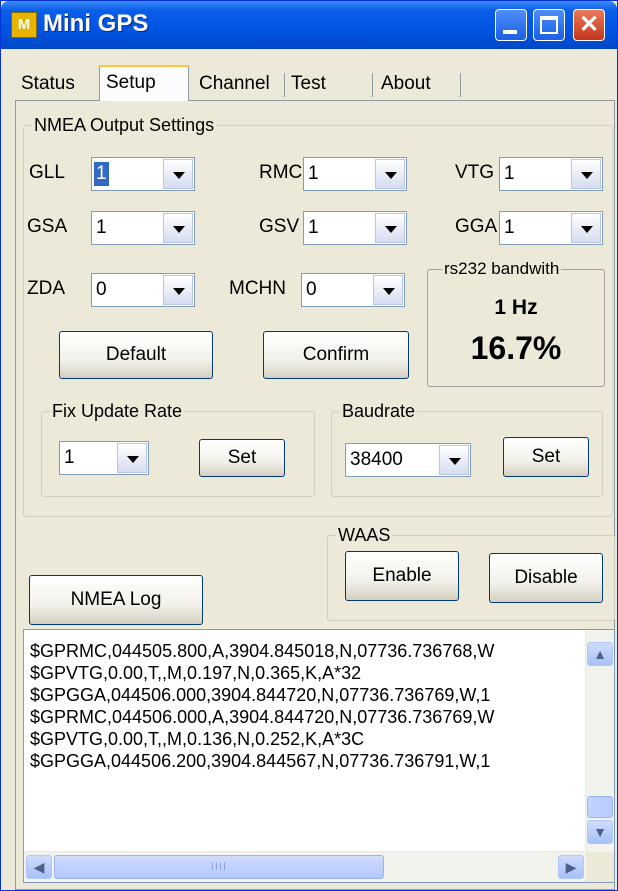 This screenshot has height=891, width=618. Describe the element at coordinates (47, 172) in the screenshot. I see `gll-label: GLL` at that location.